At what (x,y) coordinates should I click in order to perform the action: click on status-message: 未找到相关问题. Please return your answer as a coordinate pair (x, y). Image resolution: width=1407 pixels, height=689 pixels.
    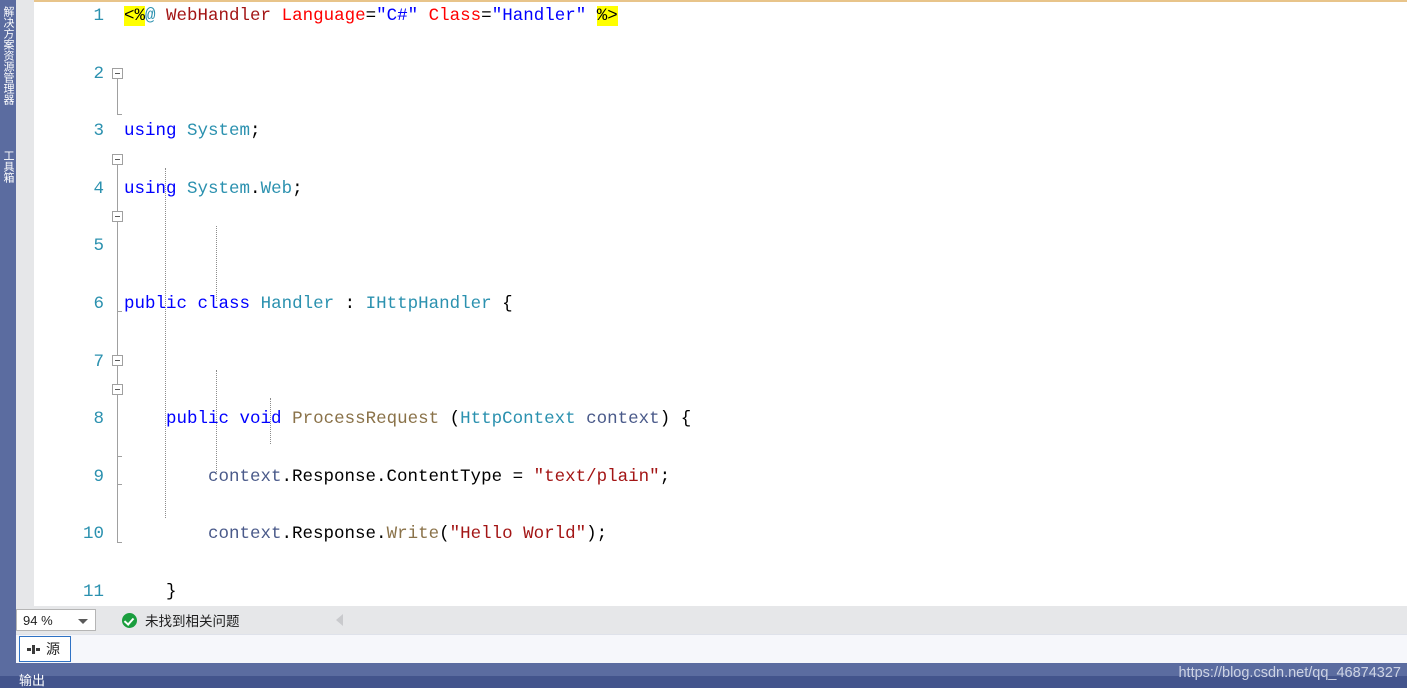
    Looking at the image, I should click on (192, 621).